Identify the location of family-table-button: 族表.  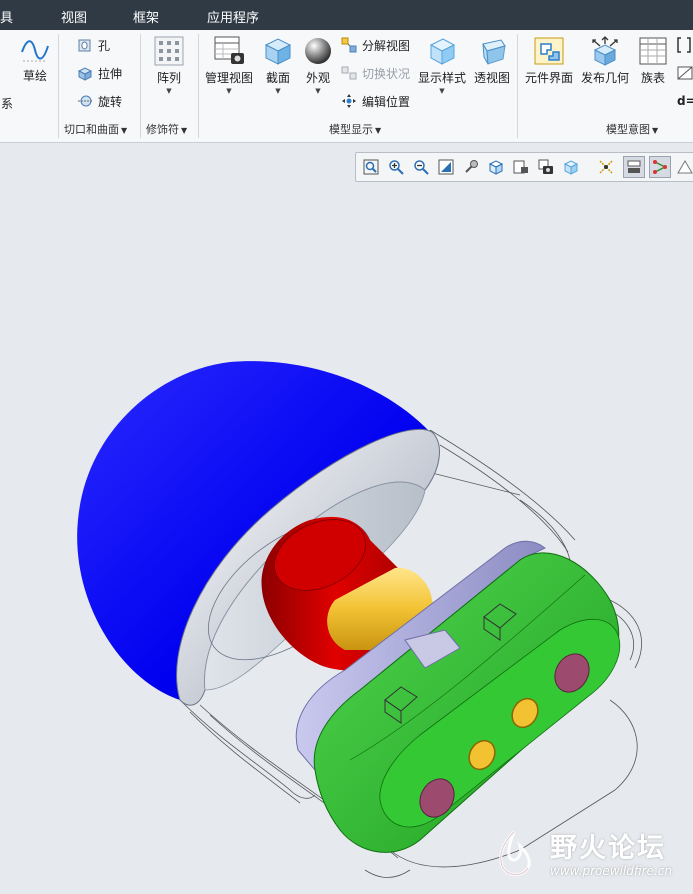
(653, 61).